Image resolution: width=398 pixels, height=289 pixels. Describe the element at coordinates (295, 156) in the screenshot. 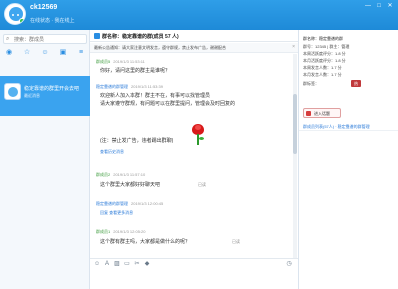

I see `message-scrollbar` at that location.